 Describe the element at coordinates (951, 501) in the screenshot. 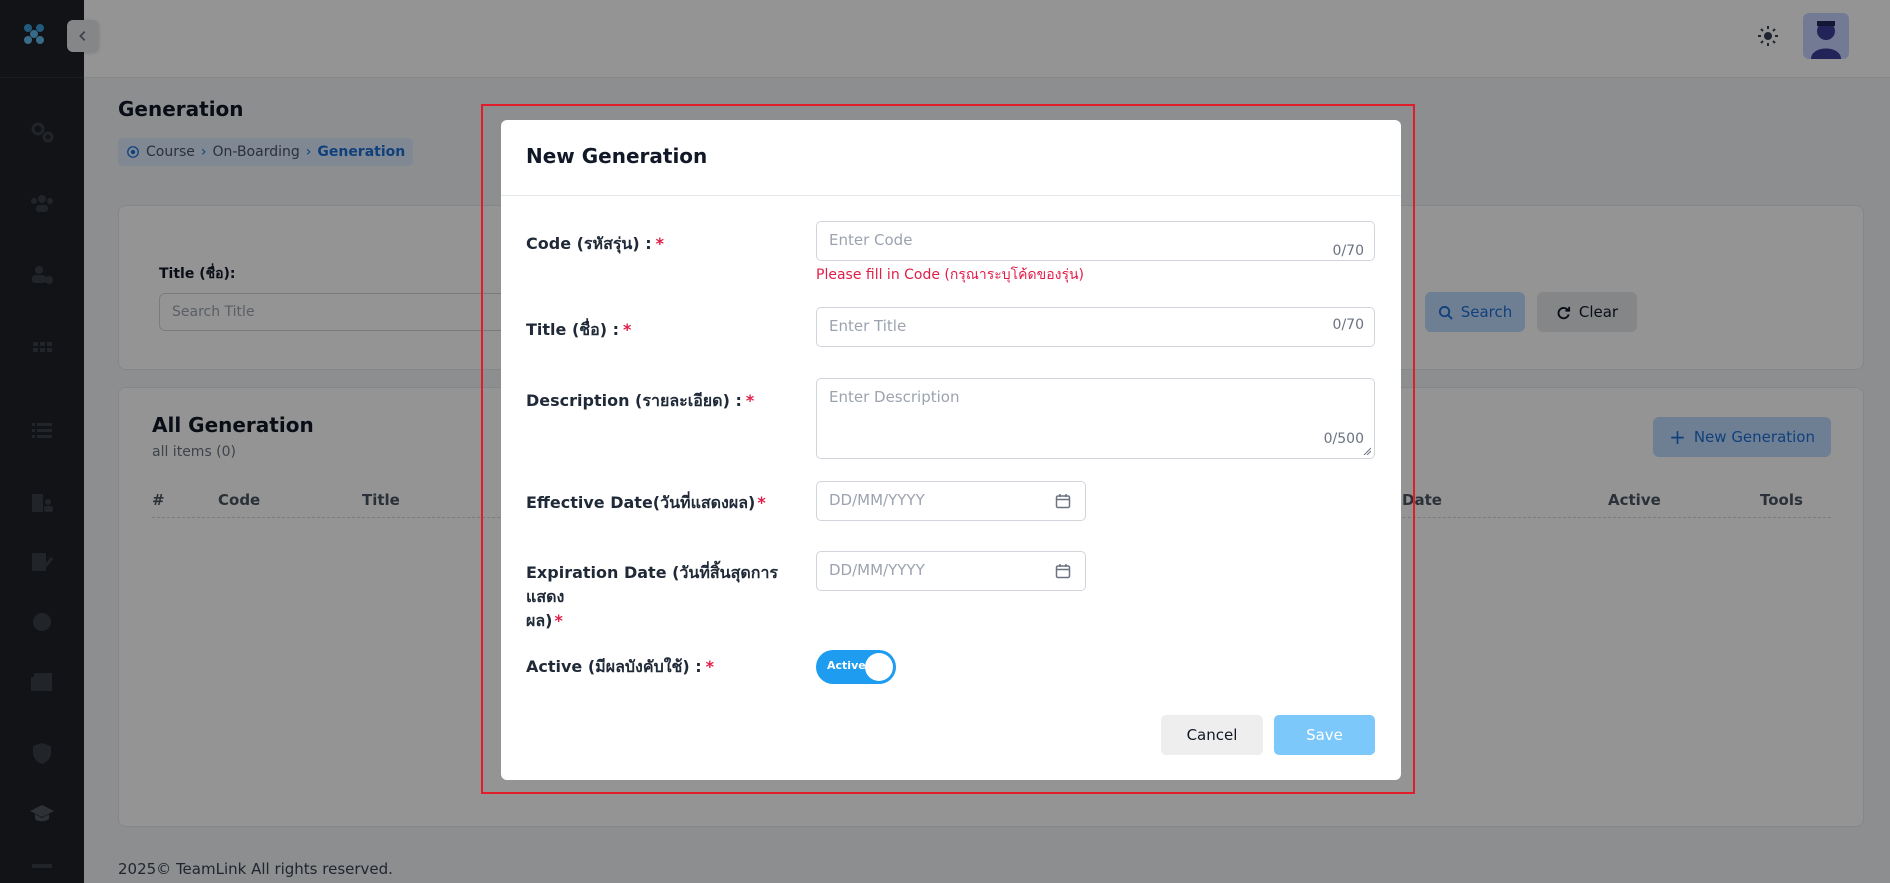

I see `effective-date-picker: DD/MM/YYYY` at that location.